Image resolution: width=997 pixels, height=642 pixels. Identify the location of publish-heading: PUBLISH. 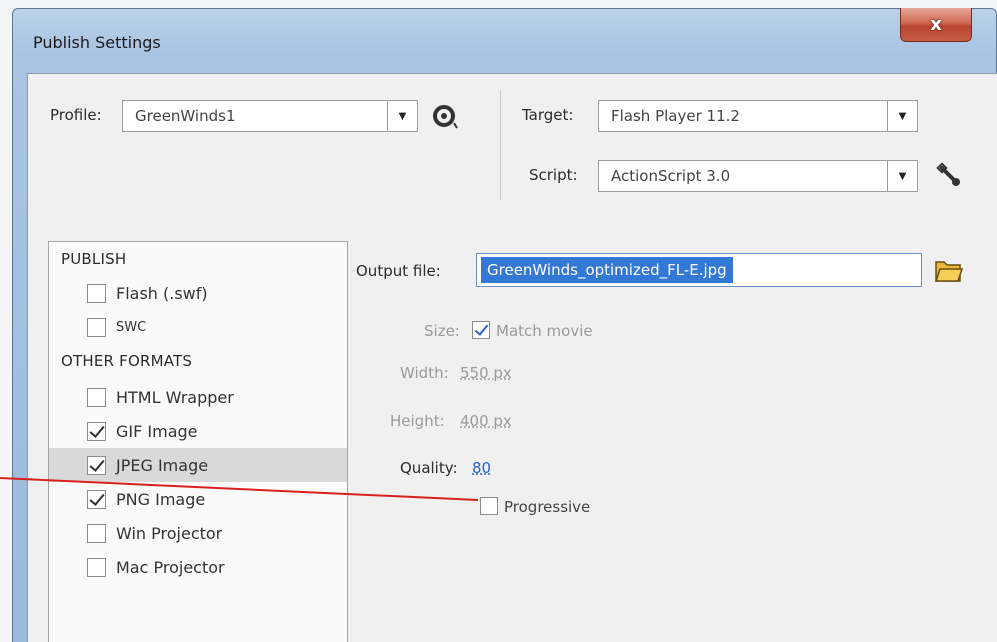
(94, 259).